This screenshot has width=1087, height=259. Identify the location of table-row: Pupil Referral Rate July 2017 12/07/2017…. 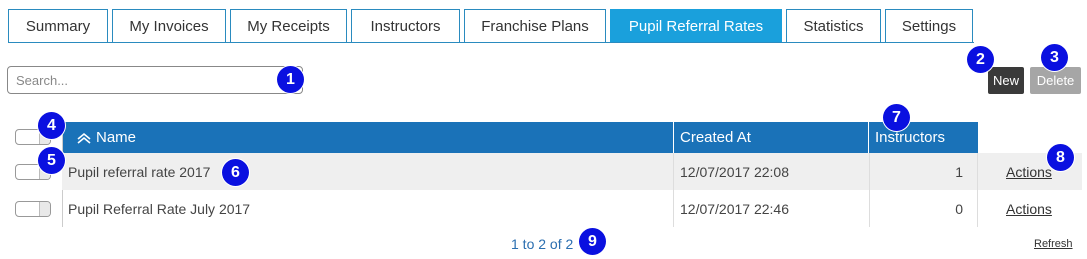
(543, 208).